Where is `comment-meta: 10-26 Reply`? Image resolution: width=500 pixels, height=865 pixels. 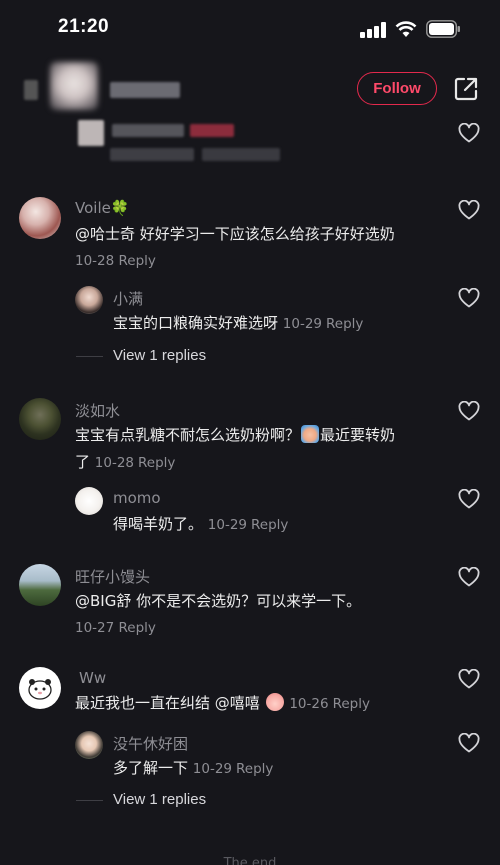 comment-meta: 10-26 Reply is located at coordinates (329, 704).